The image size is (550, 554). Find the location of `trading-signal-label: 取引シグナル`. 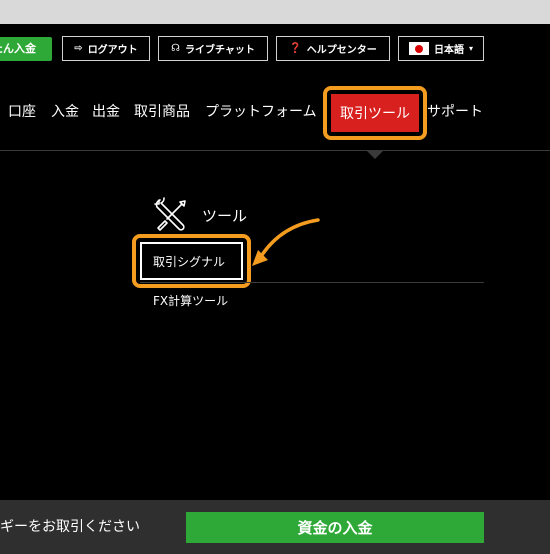

trading-signal-label: 取引シグナル is located at coordinates (189, 262).